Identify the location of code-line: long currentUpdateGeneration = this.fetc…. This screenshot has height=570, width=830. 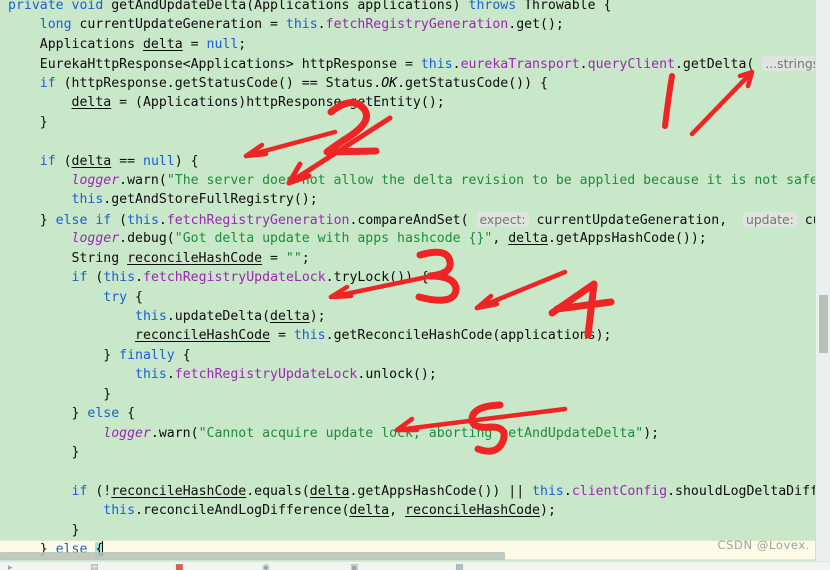
(407, 24).